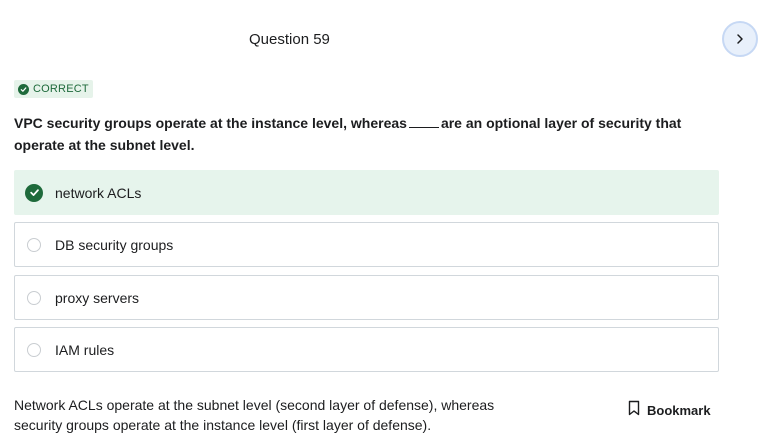  I want to click on answer-blank, so click(423, 121).